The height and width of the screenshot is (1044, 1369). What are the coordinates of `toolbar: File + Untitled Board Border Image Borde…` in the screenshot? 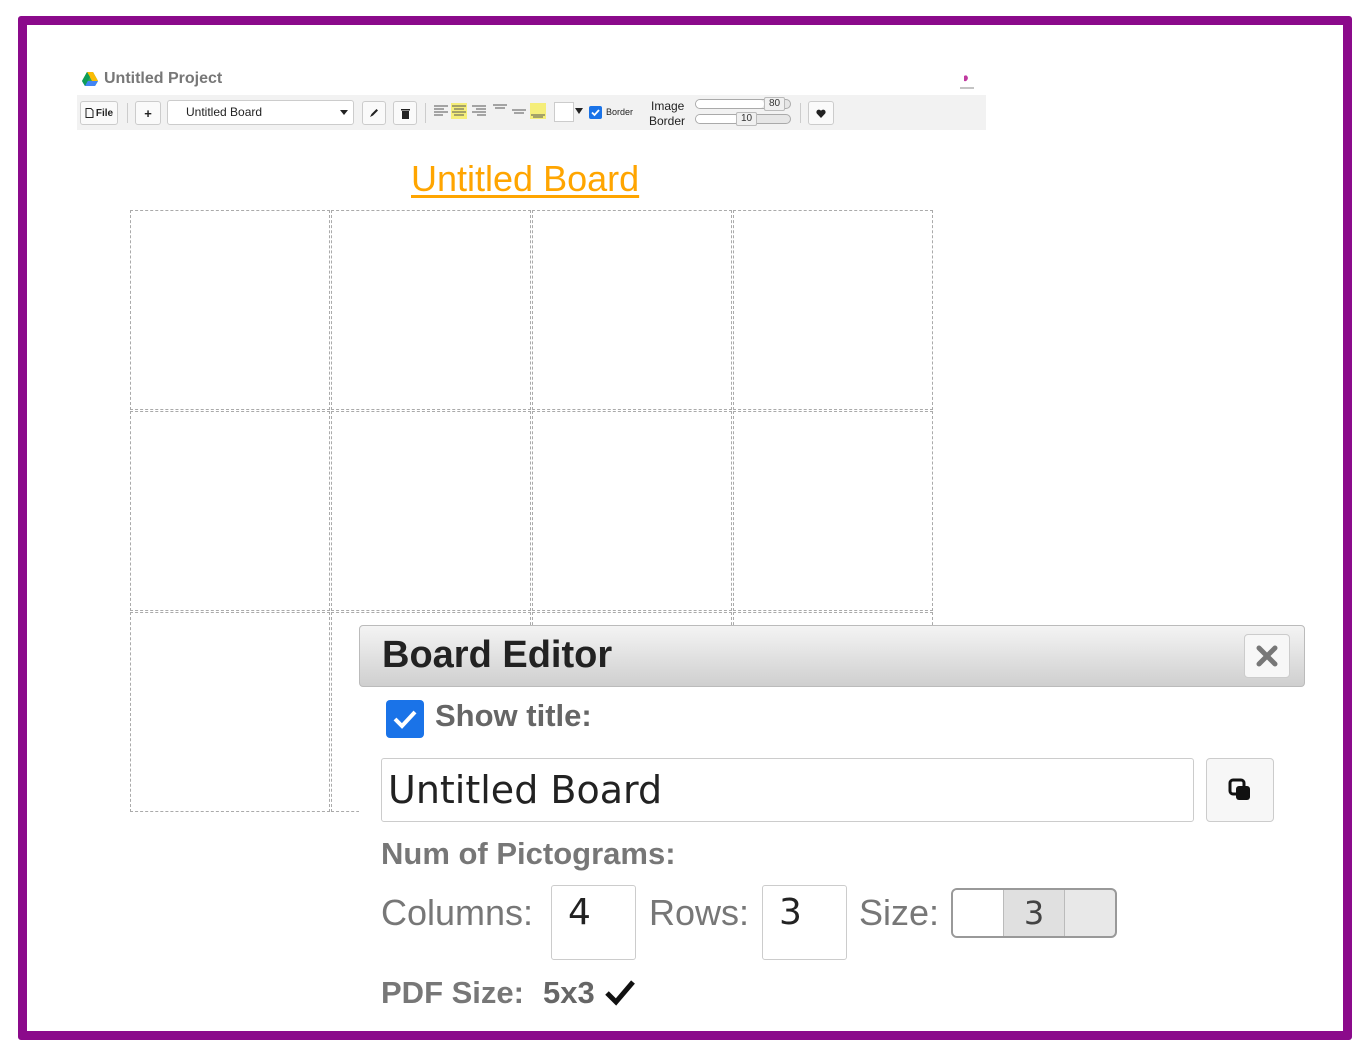 It's located at (531, 112).